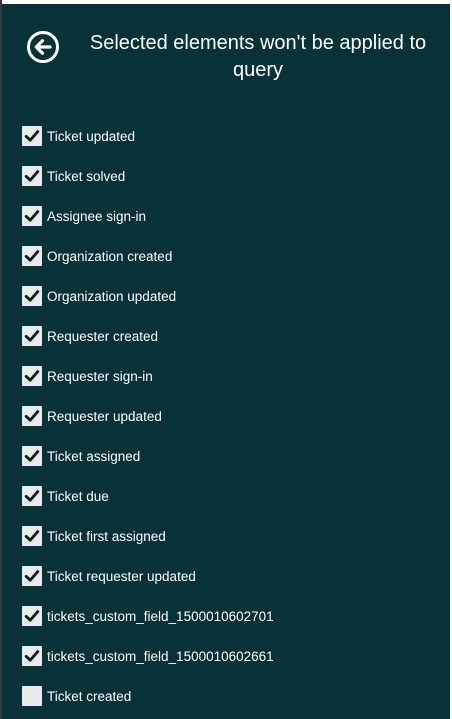 The image size is (452, 719). Describe the element at coordinates (100, 376) in the screenshot. I see `list-item-label: Requester sign-in` at that location.